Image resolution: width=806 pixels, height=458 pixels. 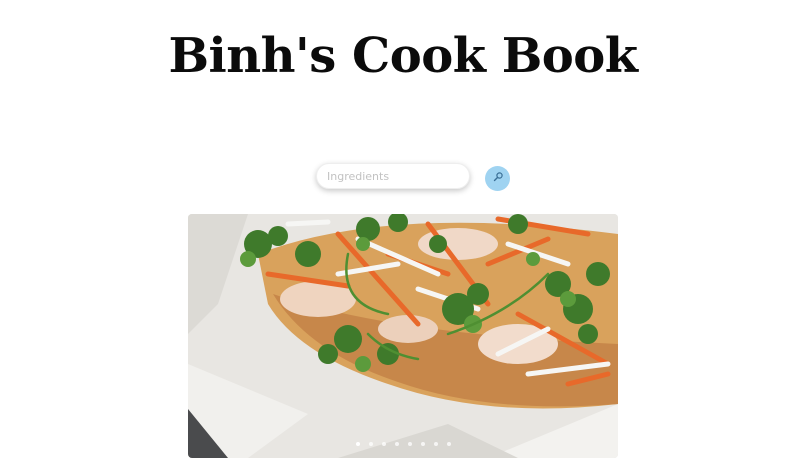 I want to click on search-icon, so click(x=498, y=178).